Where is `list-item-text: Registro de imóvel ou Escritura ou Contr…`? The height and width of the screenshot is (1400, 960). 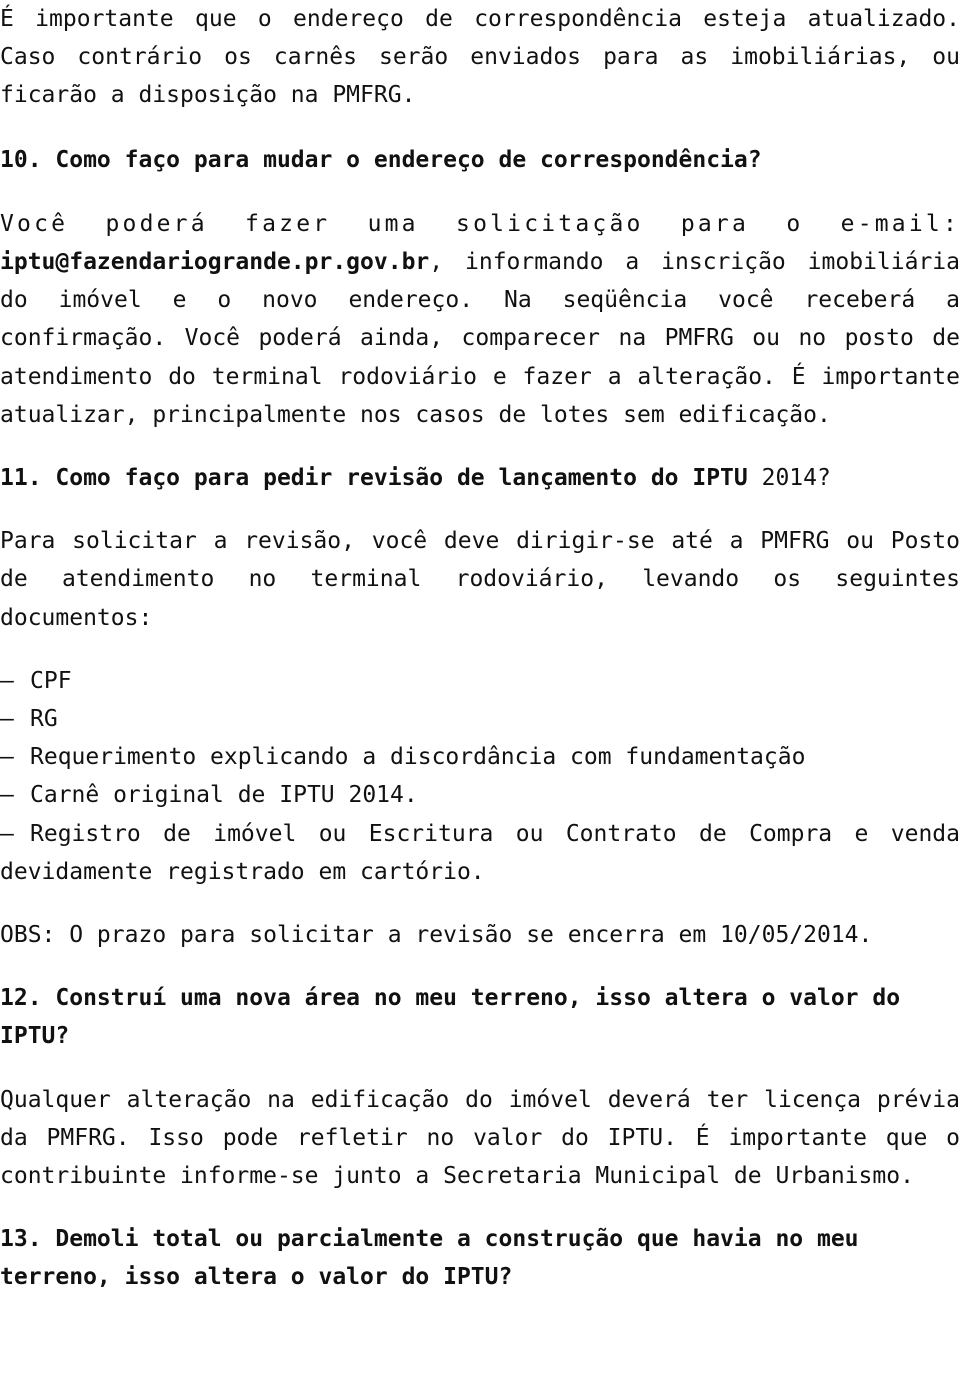
list-item-text: Registro de imóvel ou Escritura ou Contr… is located at coordinates (480, 852).